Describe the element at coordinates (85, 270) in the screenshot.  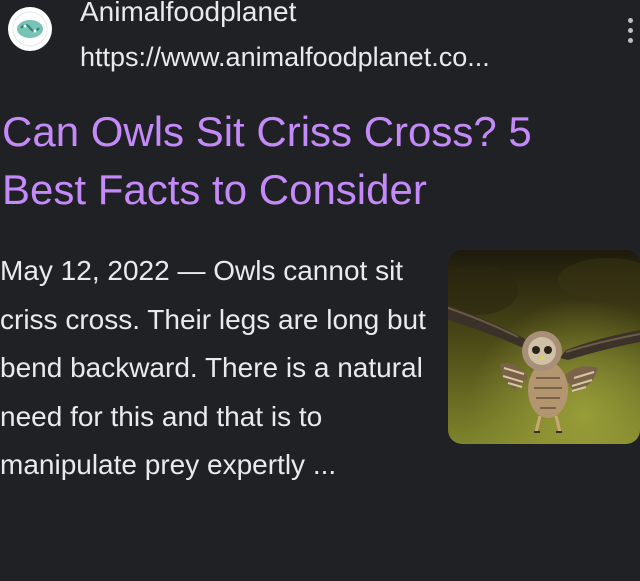
I see `result-date: May 12, 2022` at that location.